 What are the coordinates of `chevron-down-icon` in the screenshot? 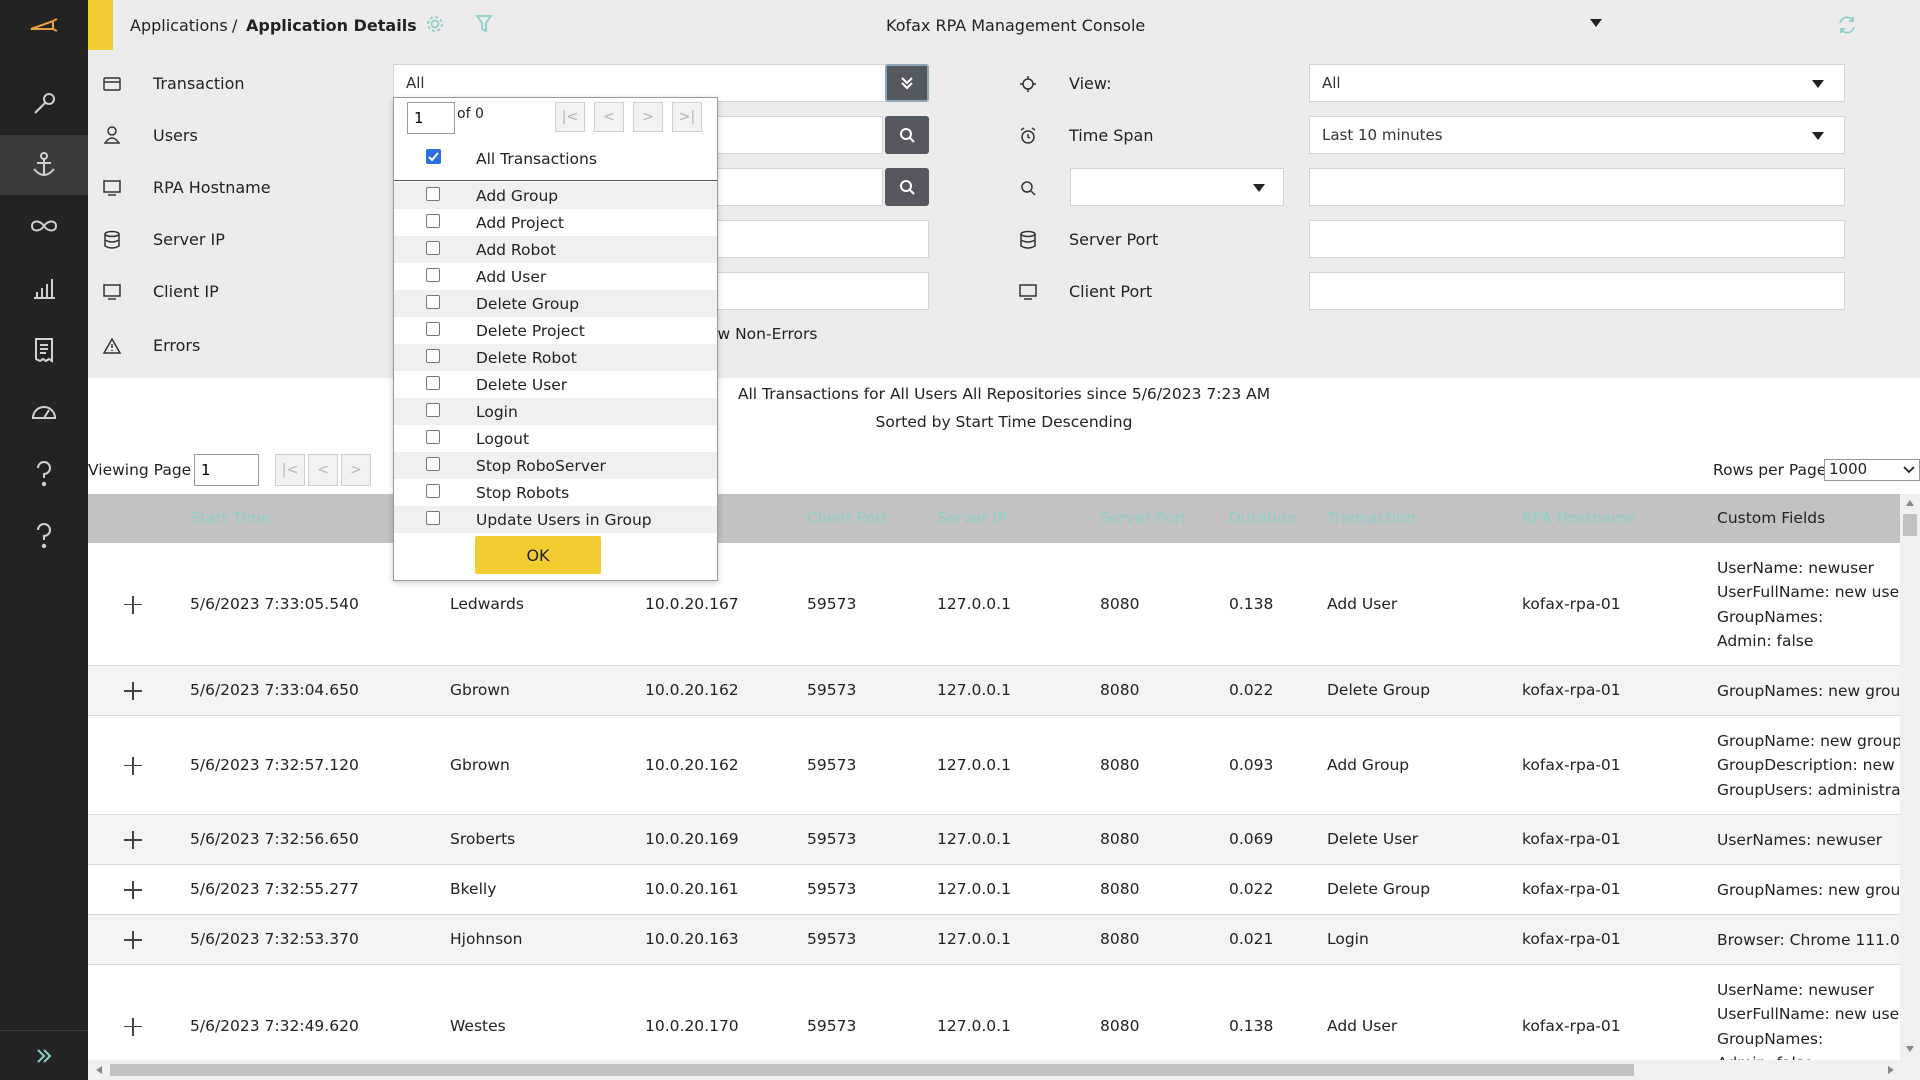 It's located at (1909, 470).